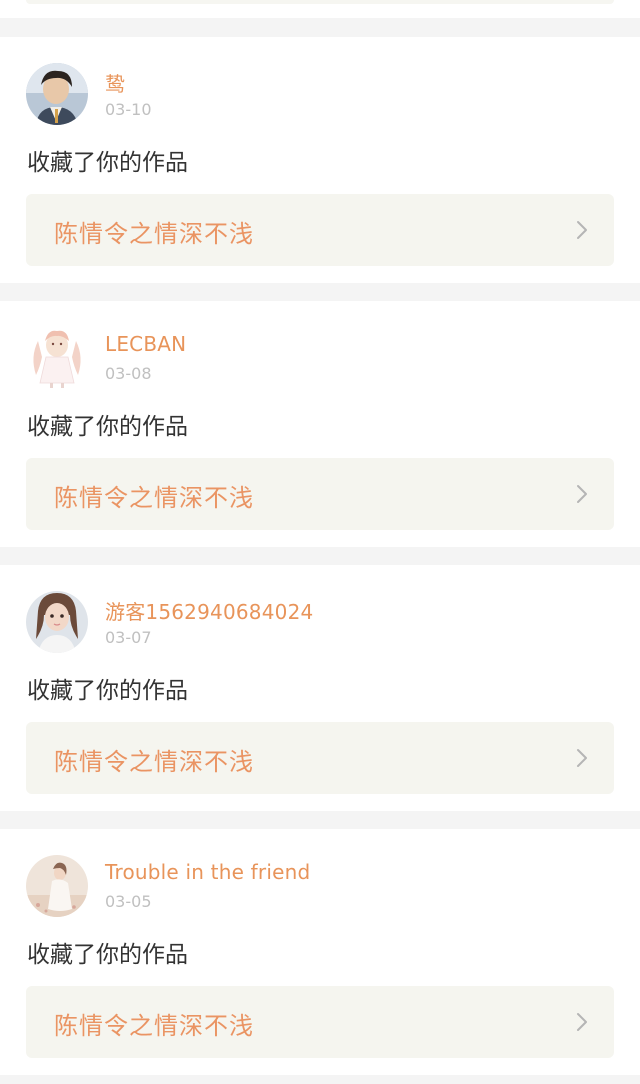  What do you see at coordinates (320, 2) in the screenshot?
I see `previous-work-link-partial` at bounding box center [320, 2].